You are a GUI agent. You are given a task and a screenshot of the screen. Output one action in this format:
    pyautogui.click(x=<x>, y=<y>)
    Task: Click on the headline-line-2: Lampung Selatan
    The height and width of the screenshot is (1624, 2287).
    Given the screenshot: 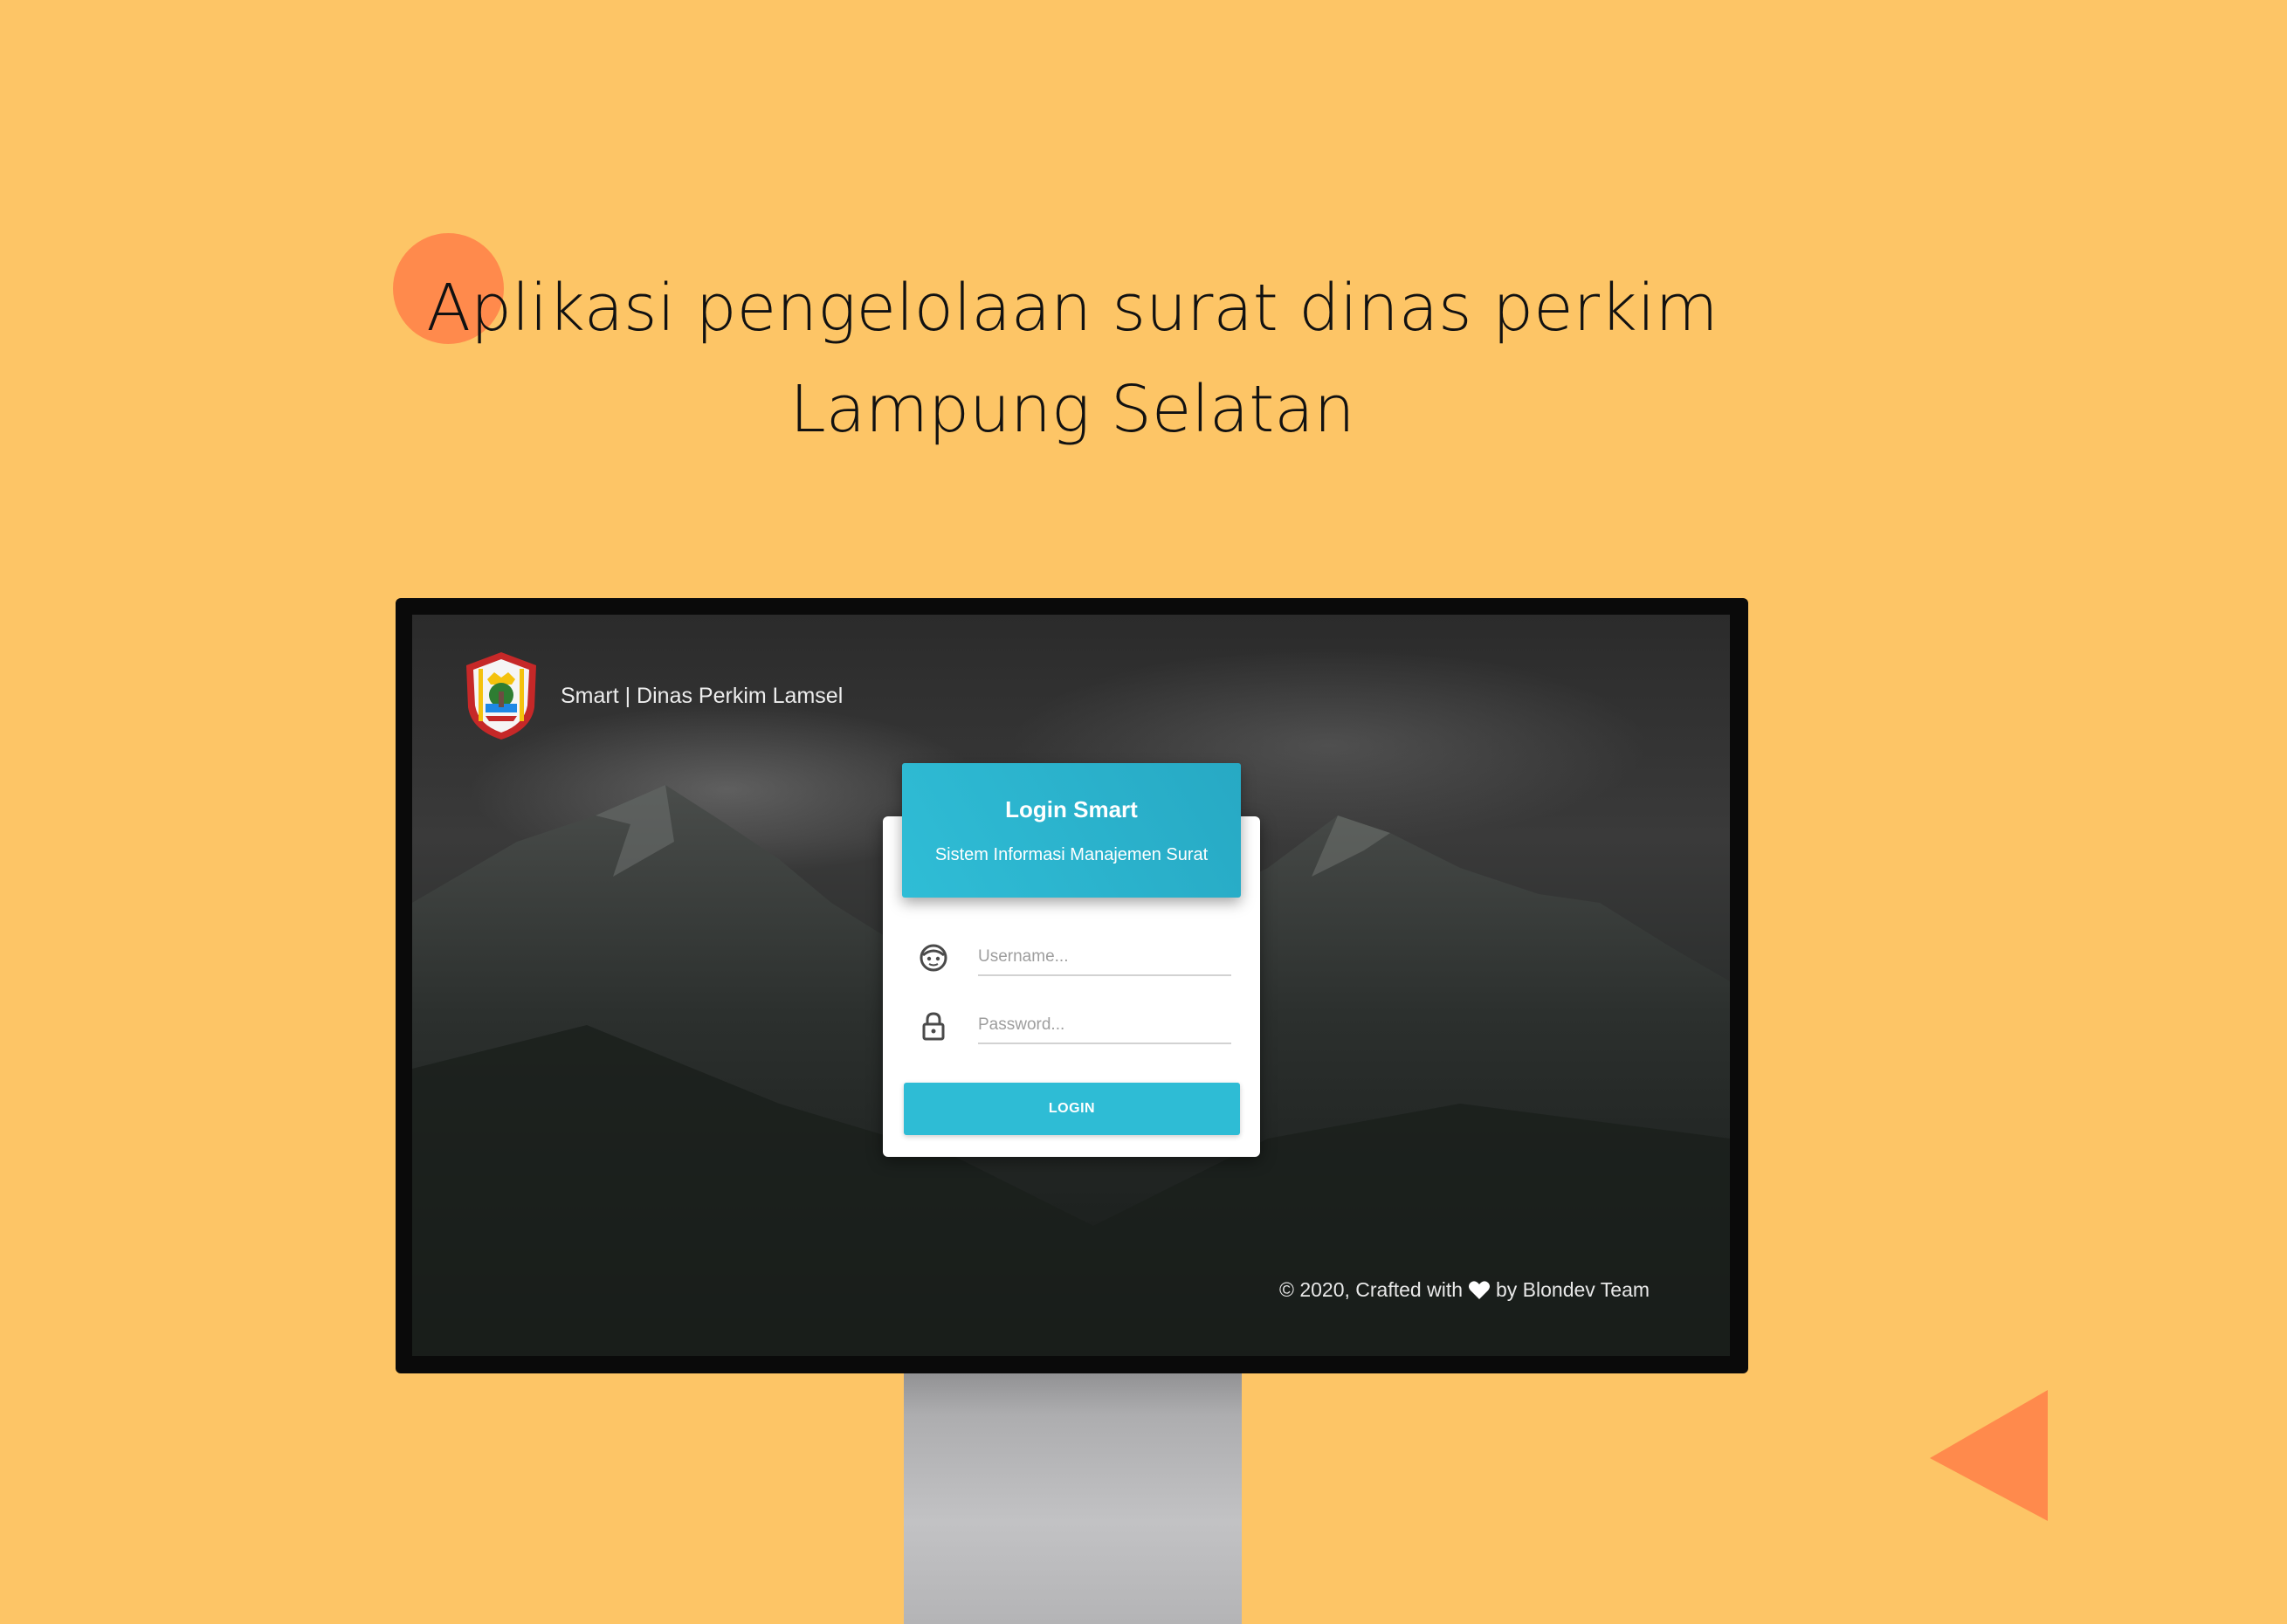 What is the action you would take?
    pyautogui.click(x=1072, y=409)
    